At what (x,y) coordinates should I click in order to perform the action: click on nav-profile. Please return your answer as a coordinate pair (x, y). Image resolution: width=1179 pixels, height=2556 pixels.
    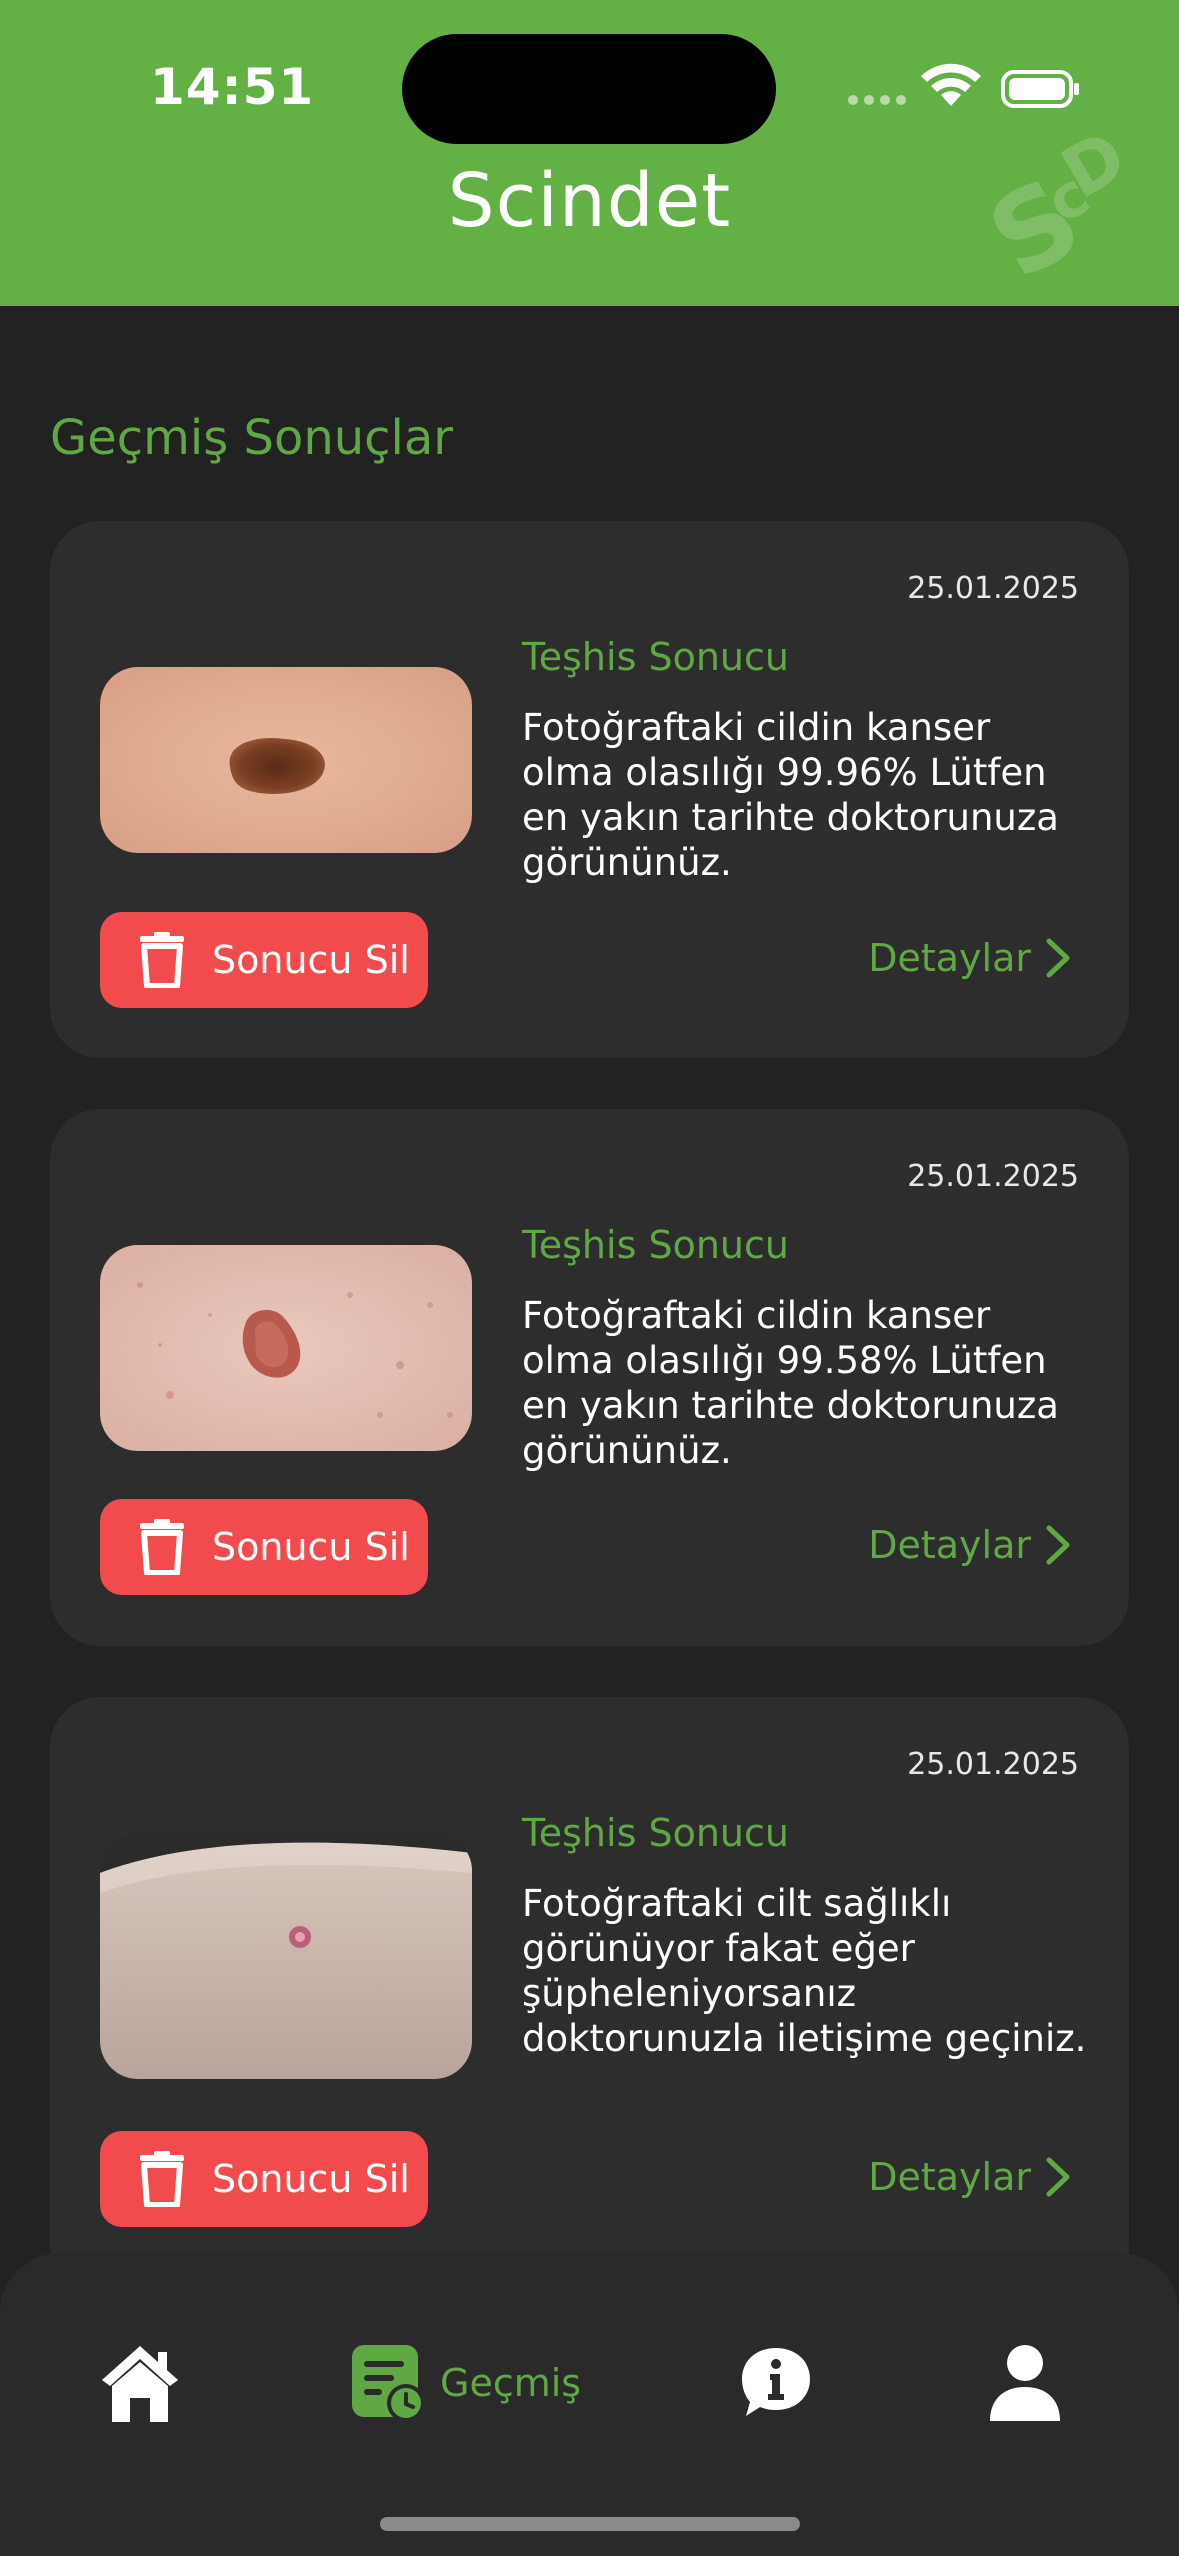
    Looking at the image, I should click on (1025, 2383).